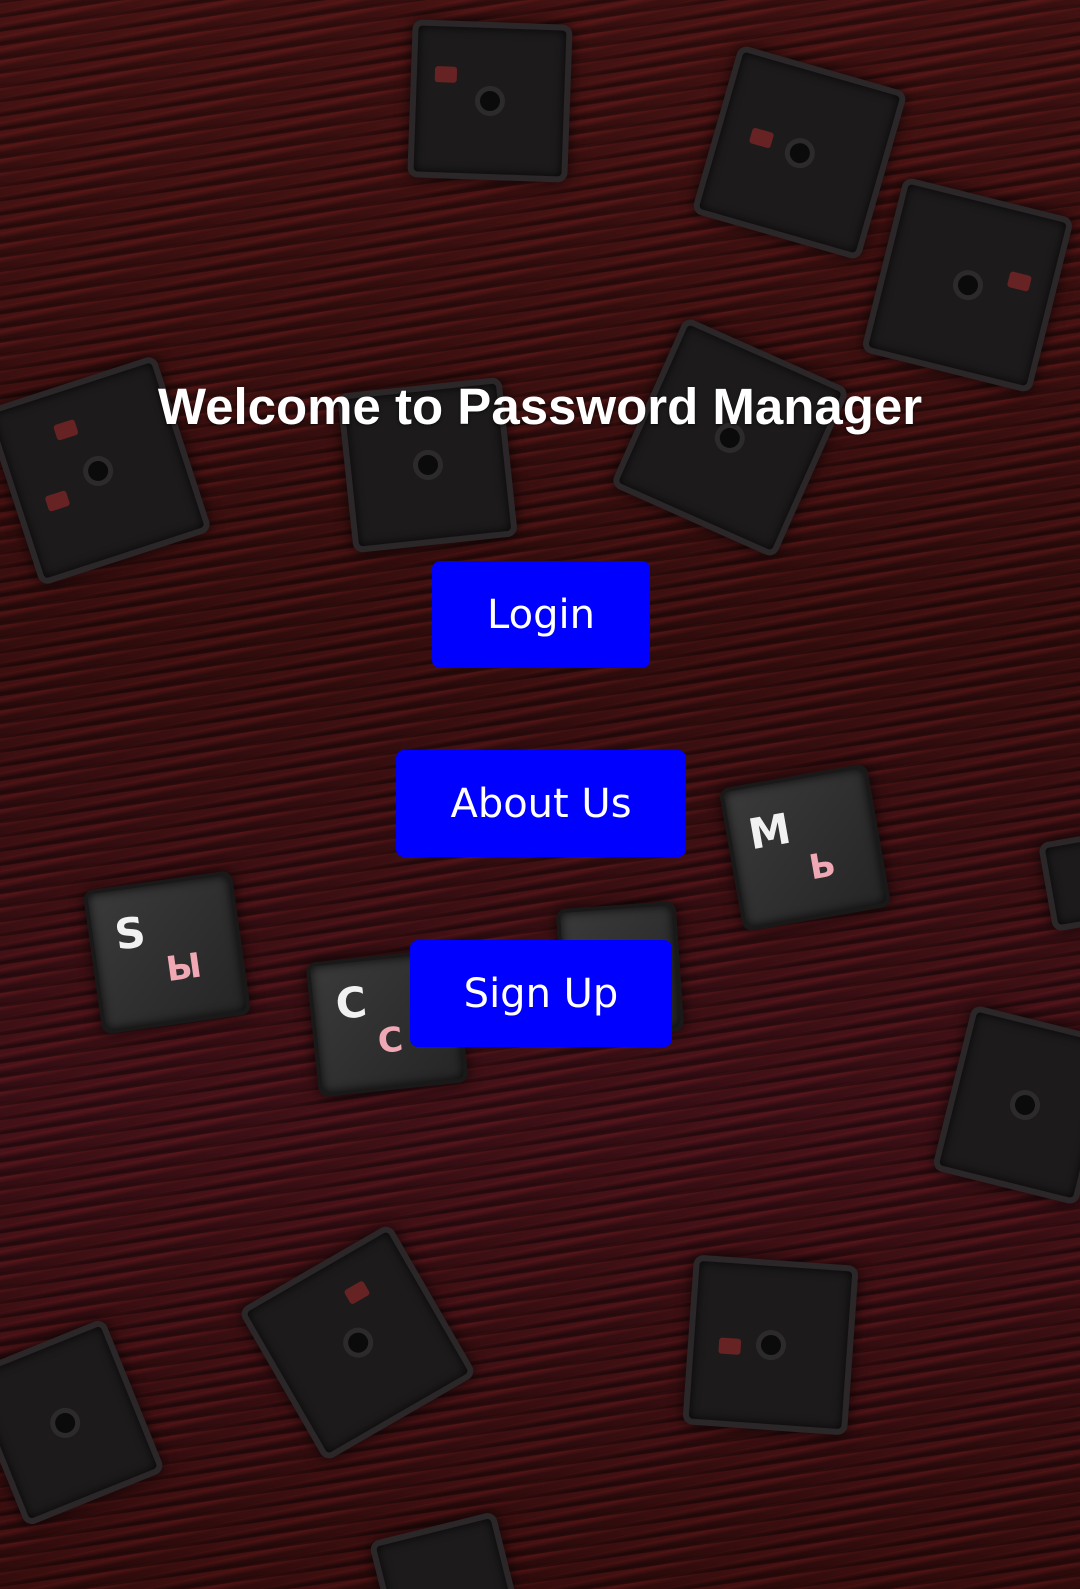  I want to click on keycap-s-decoration: S Ы, so click(167, 952).